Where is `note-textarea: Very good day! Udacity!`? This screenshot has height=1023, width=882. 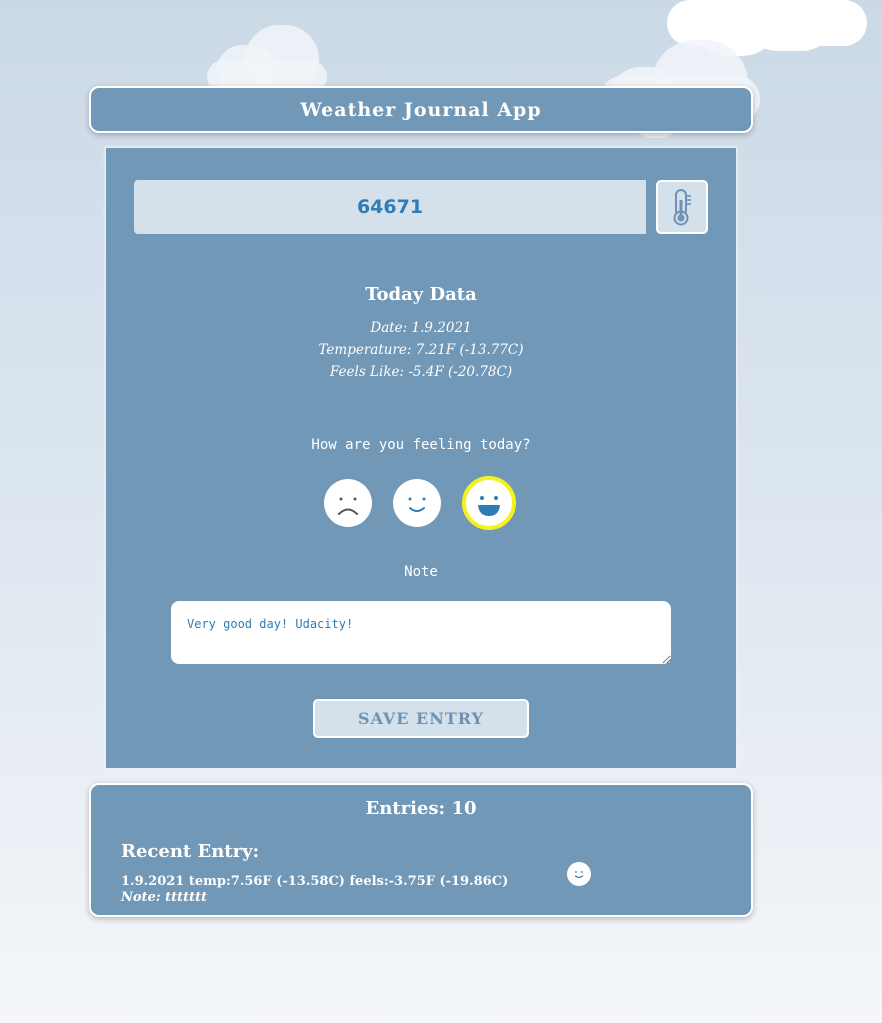
note-textarea: Very good day! Udacity! is located at coordinates (421, 632).